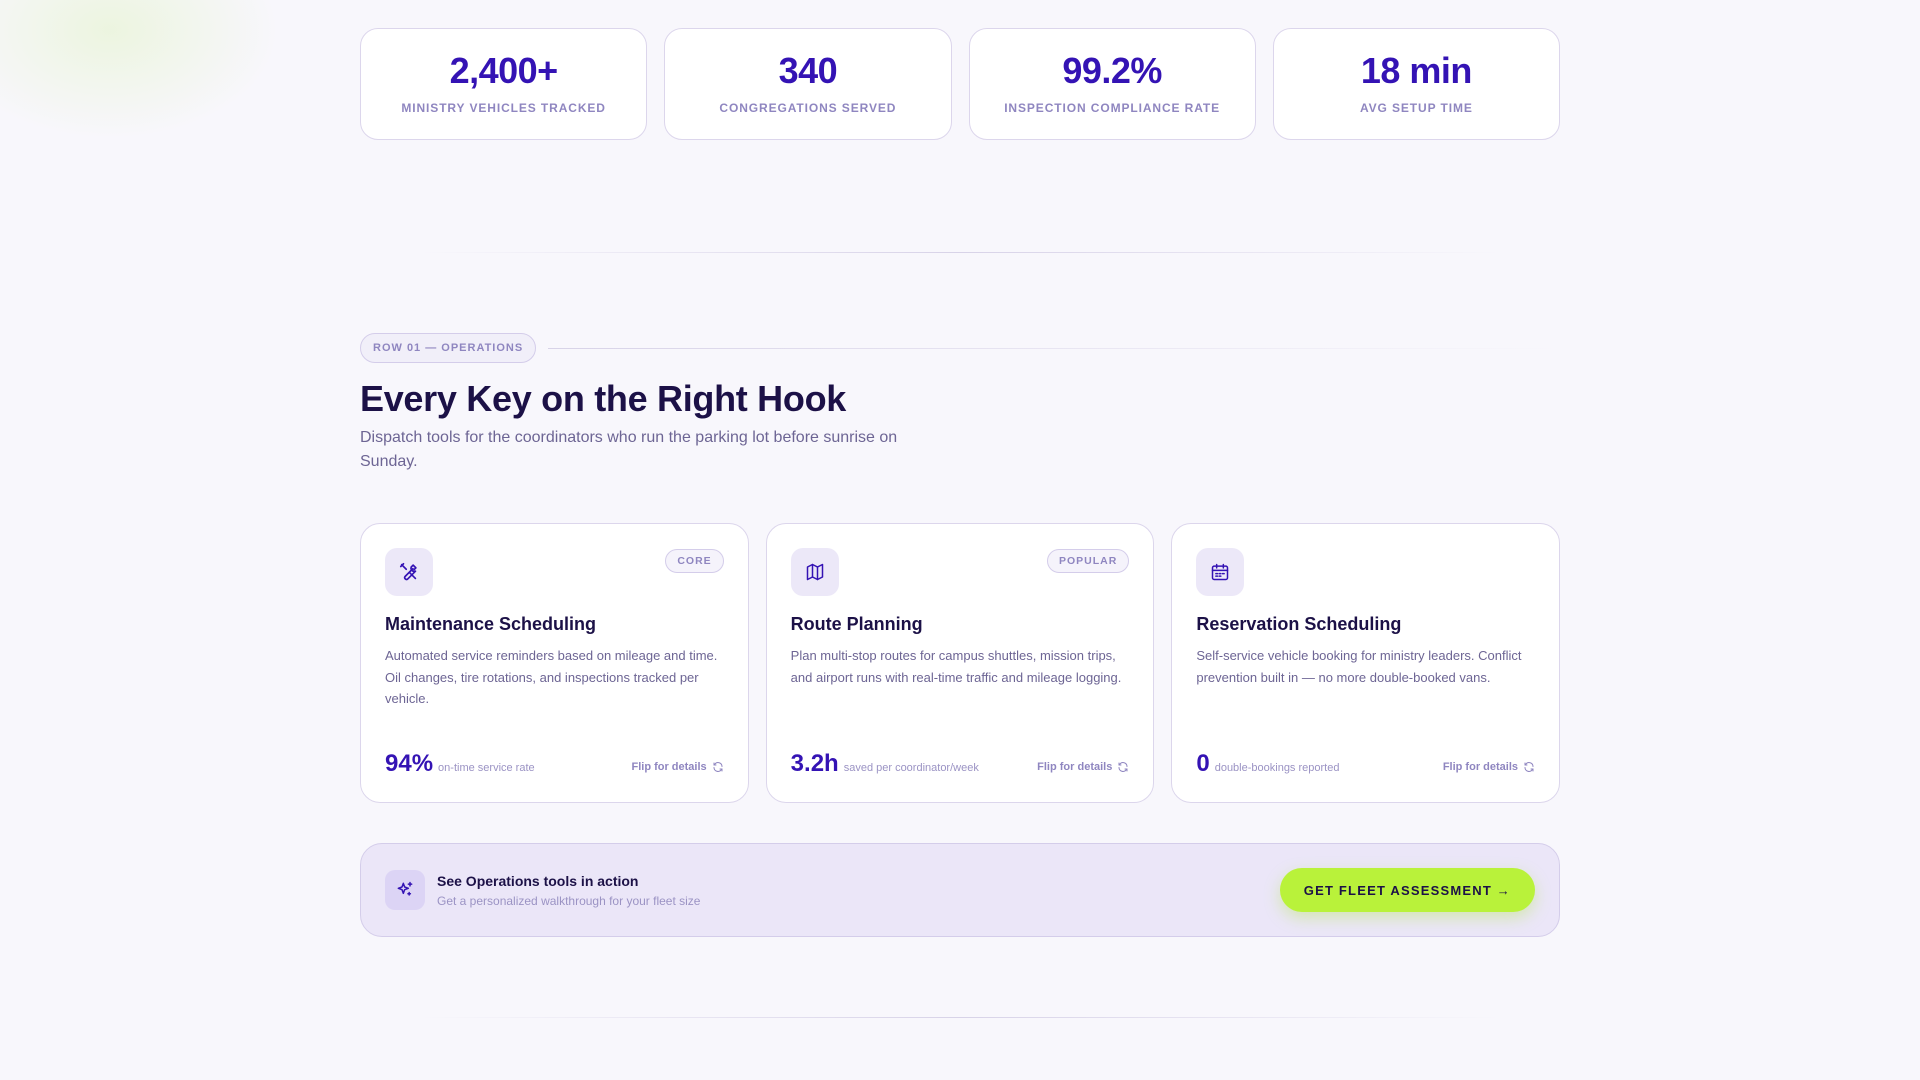 This screenshot has width=1920, height=1080. What do you see at coordinates (1054, 348) in the screenshot?
I see `row-tag-rule` at bounding box center [1054, 348].